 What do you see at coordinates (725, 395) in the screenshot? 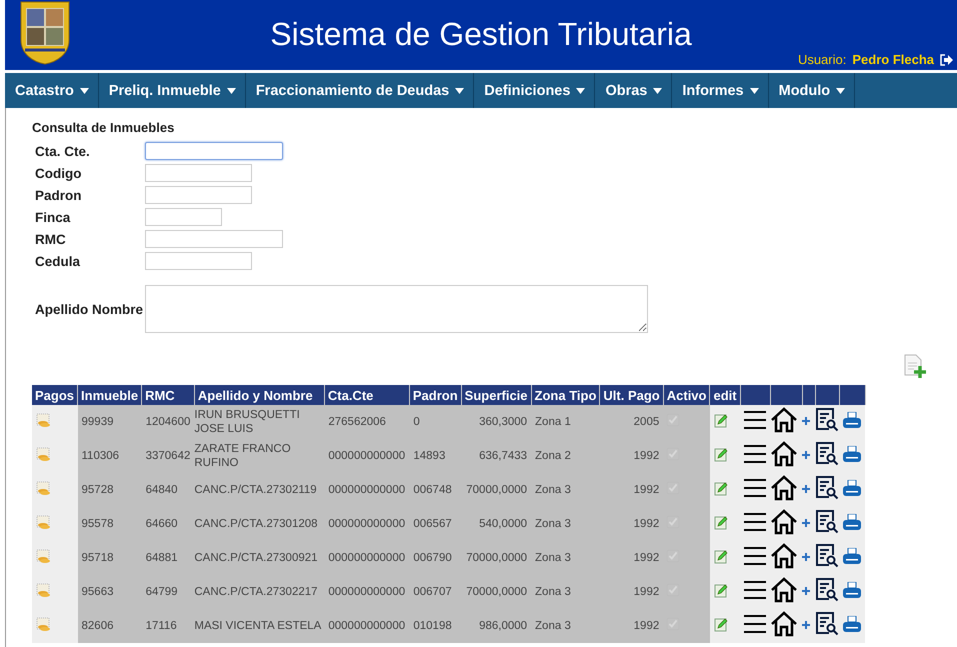
I see `column-header: edit` at bounding box center [725, 395].